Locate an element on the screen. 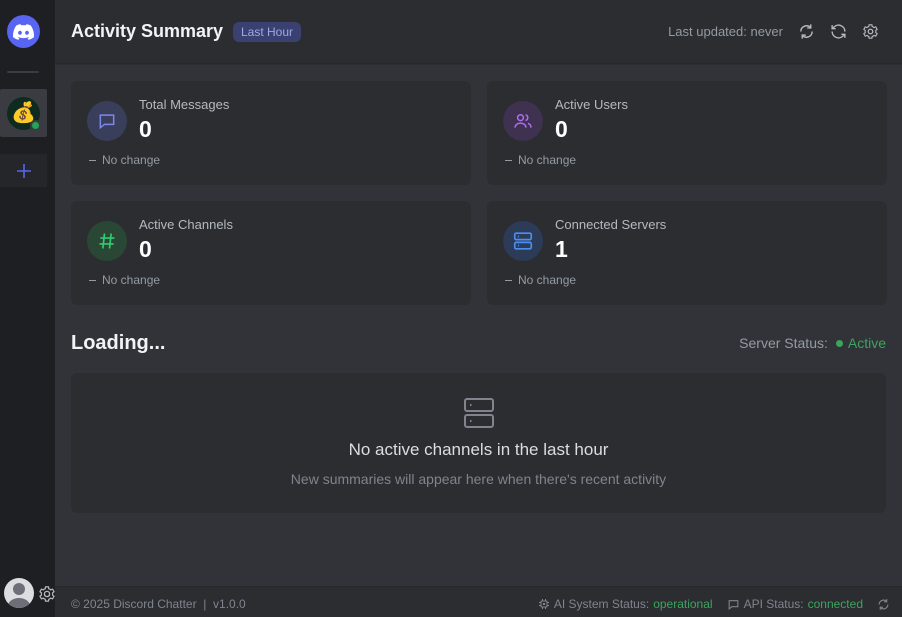 The width and height of the screenshot is (902, 617). user-avatar-icon is located at coordinates (19, 595).